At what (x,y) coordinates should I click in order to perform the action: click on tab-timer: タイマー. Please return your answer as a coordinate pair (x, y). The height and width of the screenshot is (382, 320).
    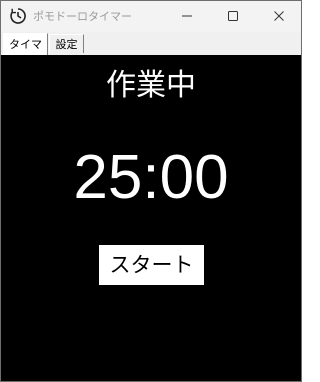
    Looking at the image, I should click on (25, 52).